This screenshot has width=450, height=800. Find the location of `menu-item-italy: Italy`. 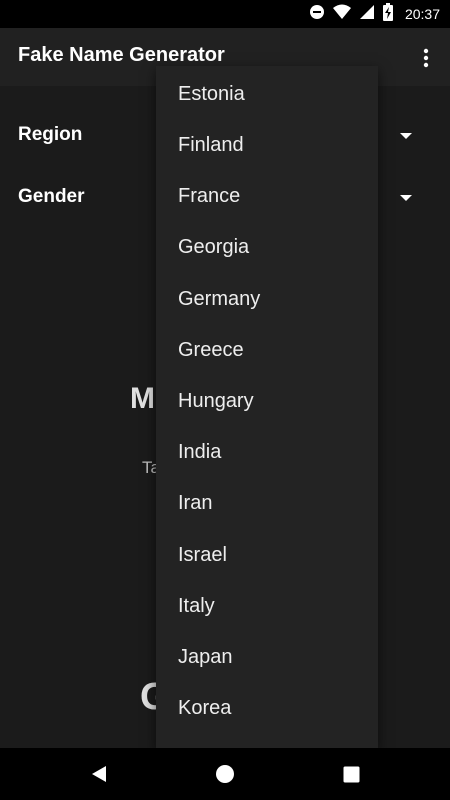

menu-item-italy: Italy is located at coordinates (267, 606).